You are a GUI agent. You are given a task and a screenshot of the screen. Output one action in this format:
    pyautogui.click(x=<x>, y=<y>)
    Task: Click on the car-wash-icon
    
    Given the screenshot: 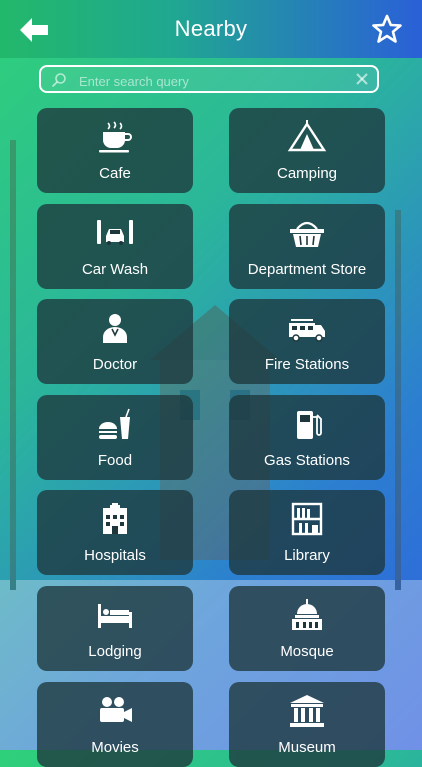 What is the action you would take?
    pyautogui.click(x=115, y=232)
    